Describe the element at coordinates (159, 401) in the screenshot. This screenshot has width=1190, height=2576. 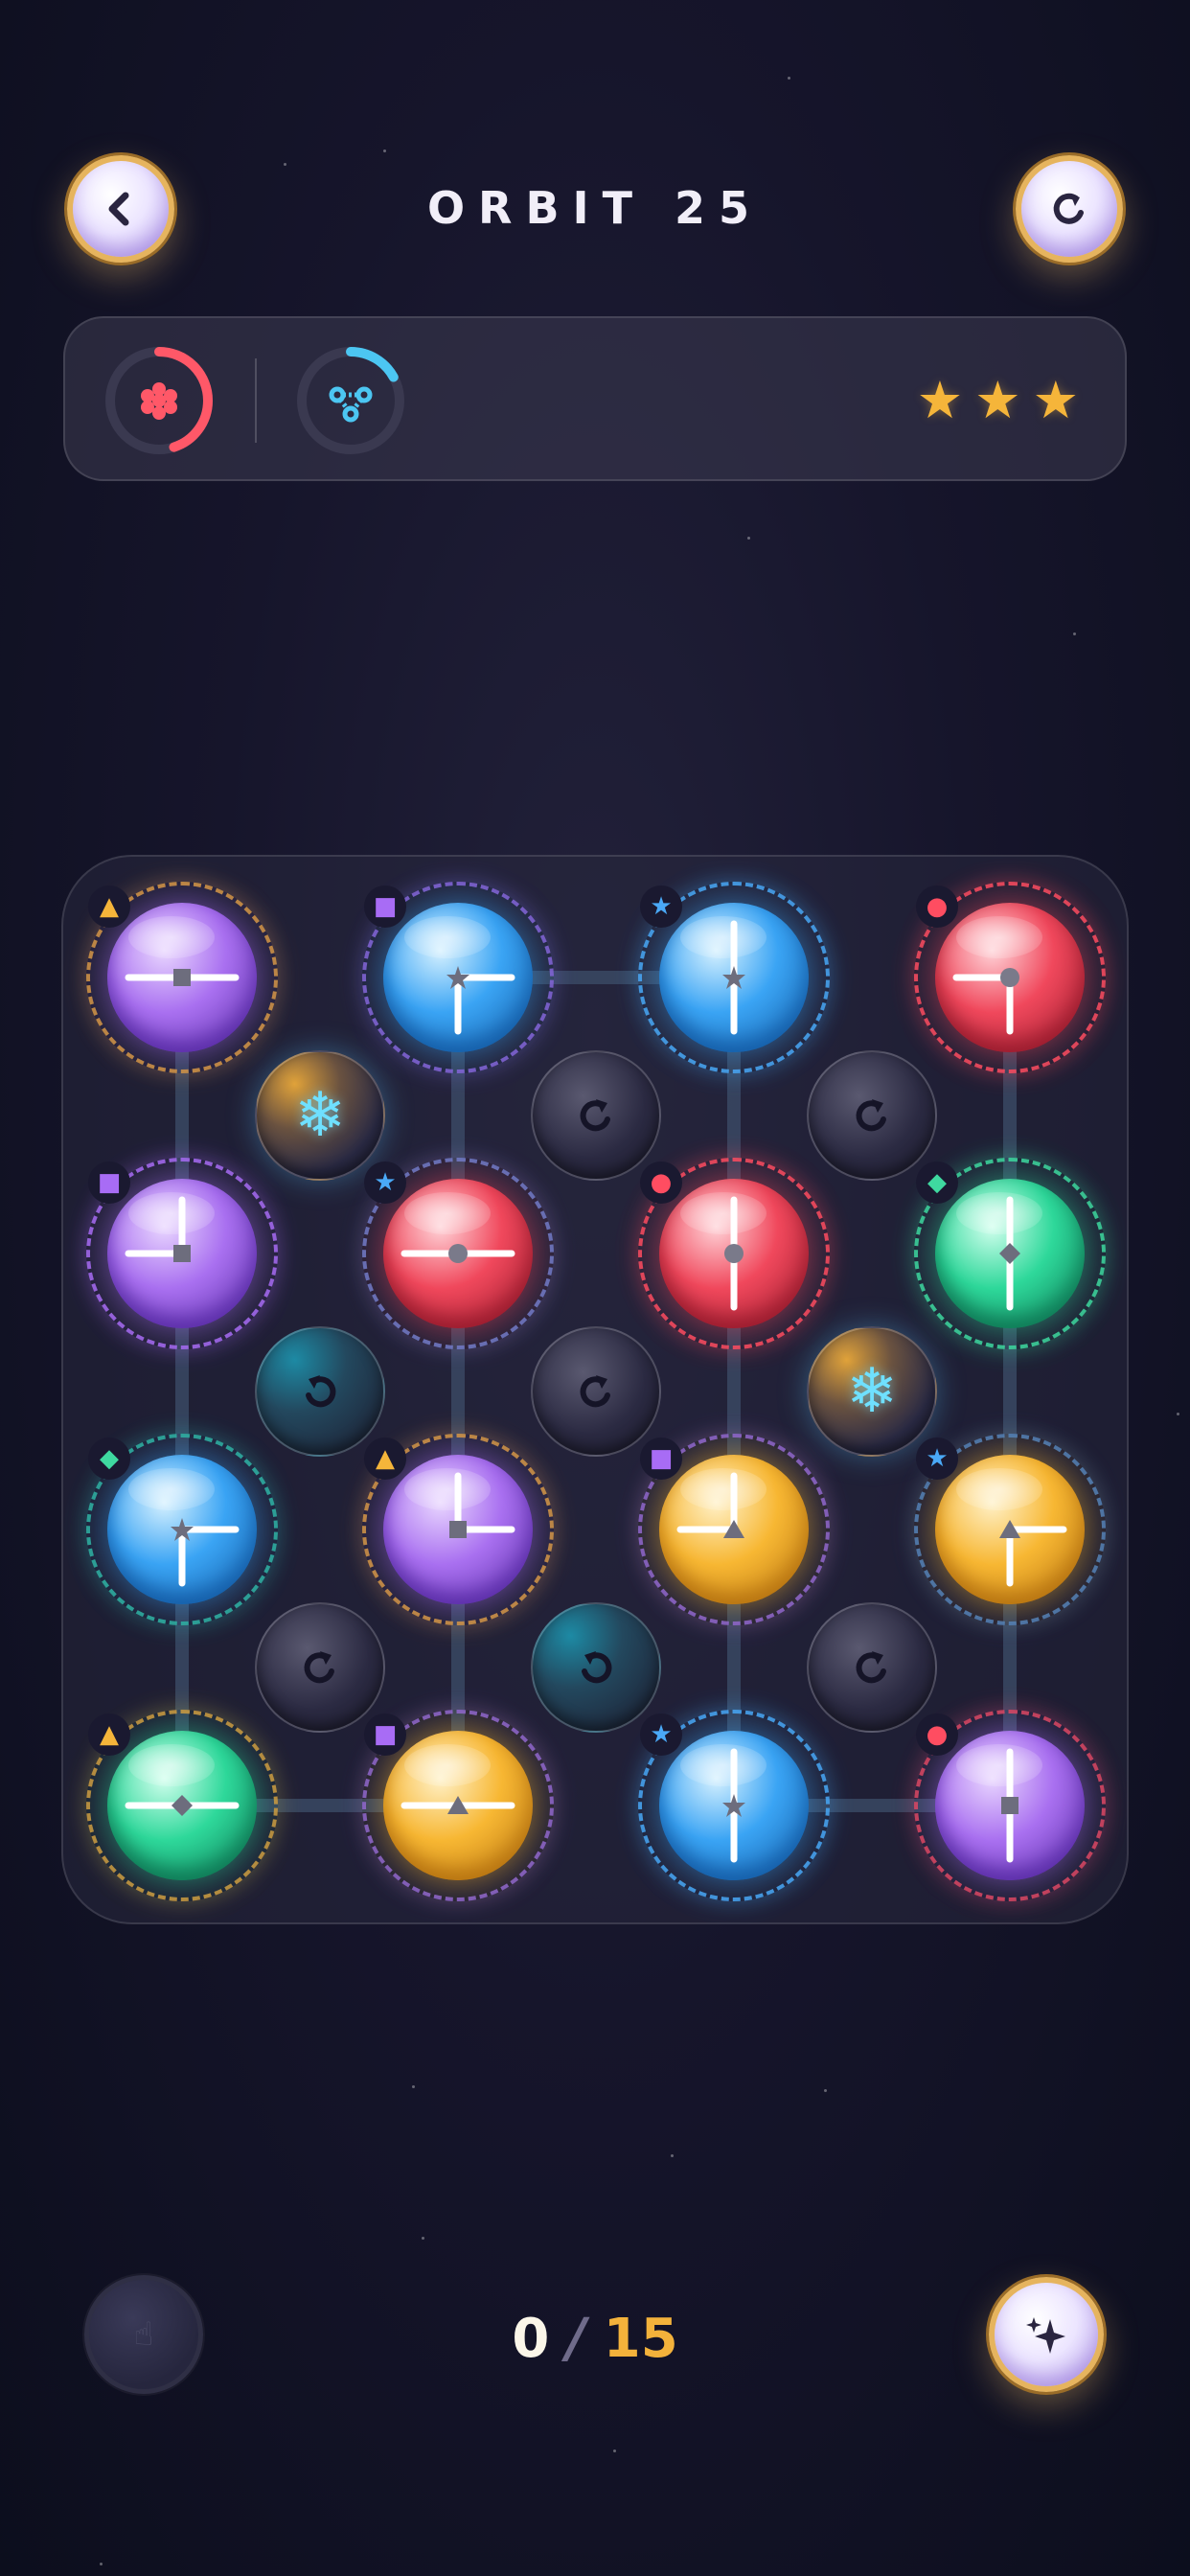
I see `red-cluster-icon` at that location.